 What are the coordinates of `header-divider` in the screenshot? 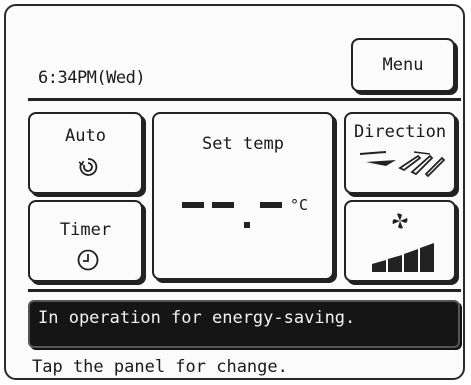 It's located at (244, 99).